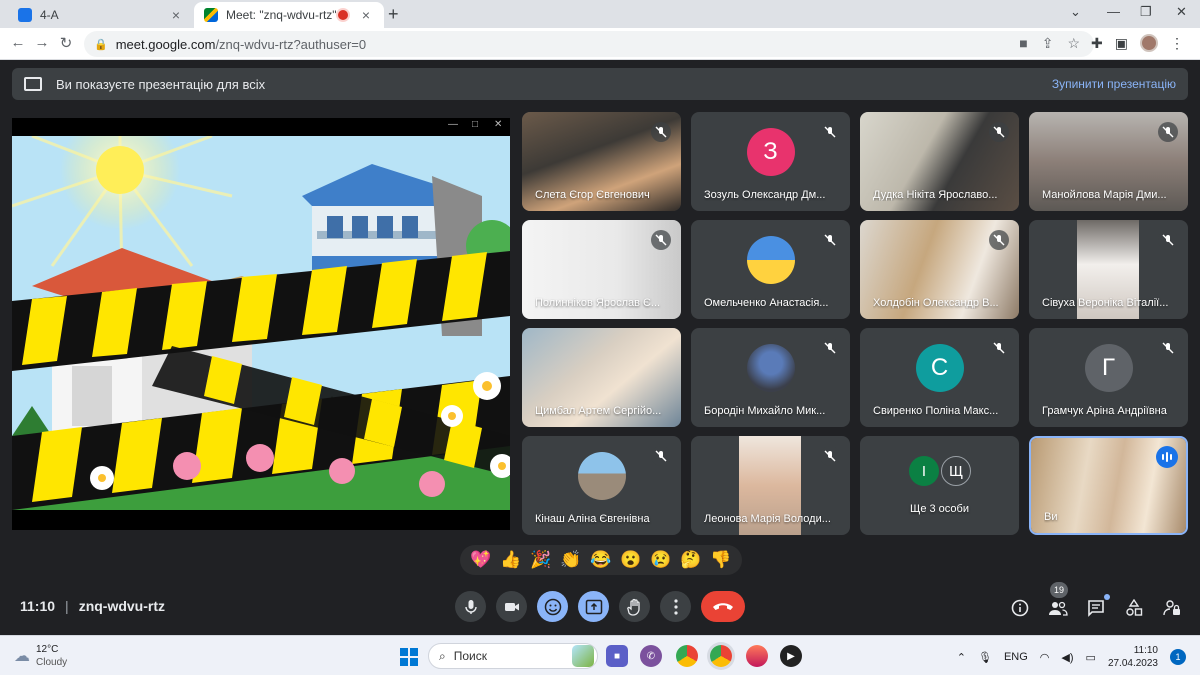 Image resolution: width=1200 pixels, height=675 pixels. What do you see at coordinates (1067, 657) in the screenshot?
I see `volume-icon: ◀)` at bounding box center [1067, 657].